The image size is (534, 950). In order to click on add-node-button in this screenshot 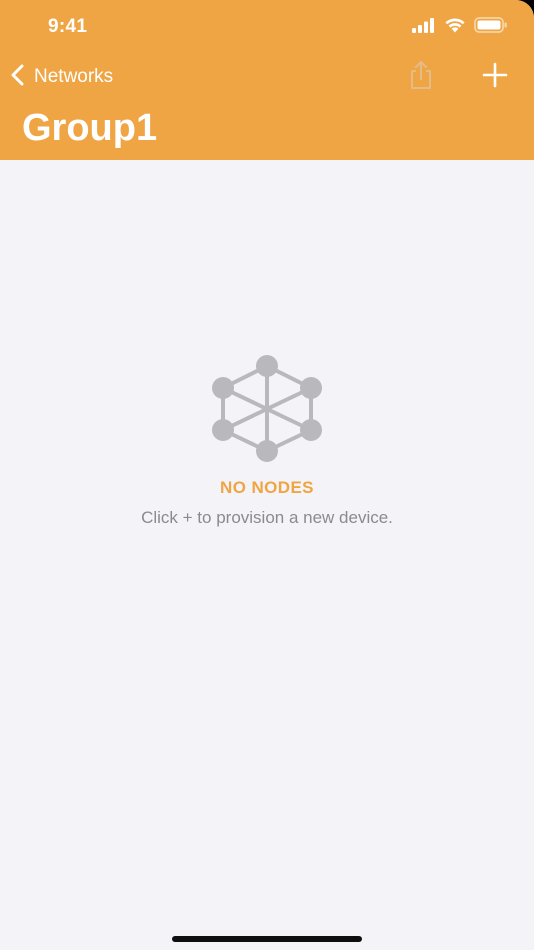, I will do `click(495, 77)`.